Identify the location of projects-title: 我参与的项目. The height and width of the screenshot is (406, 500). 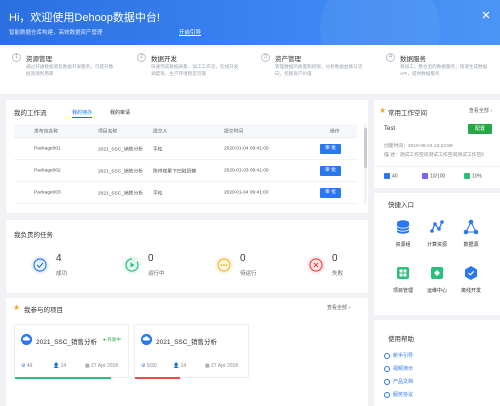
(43, 310).